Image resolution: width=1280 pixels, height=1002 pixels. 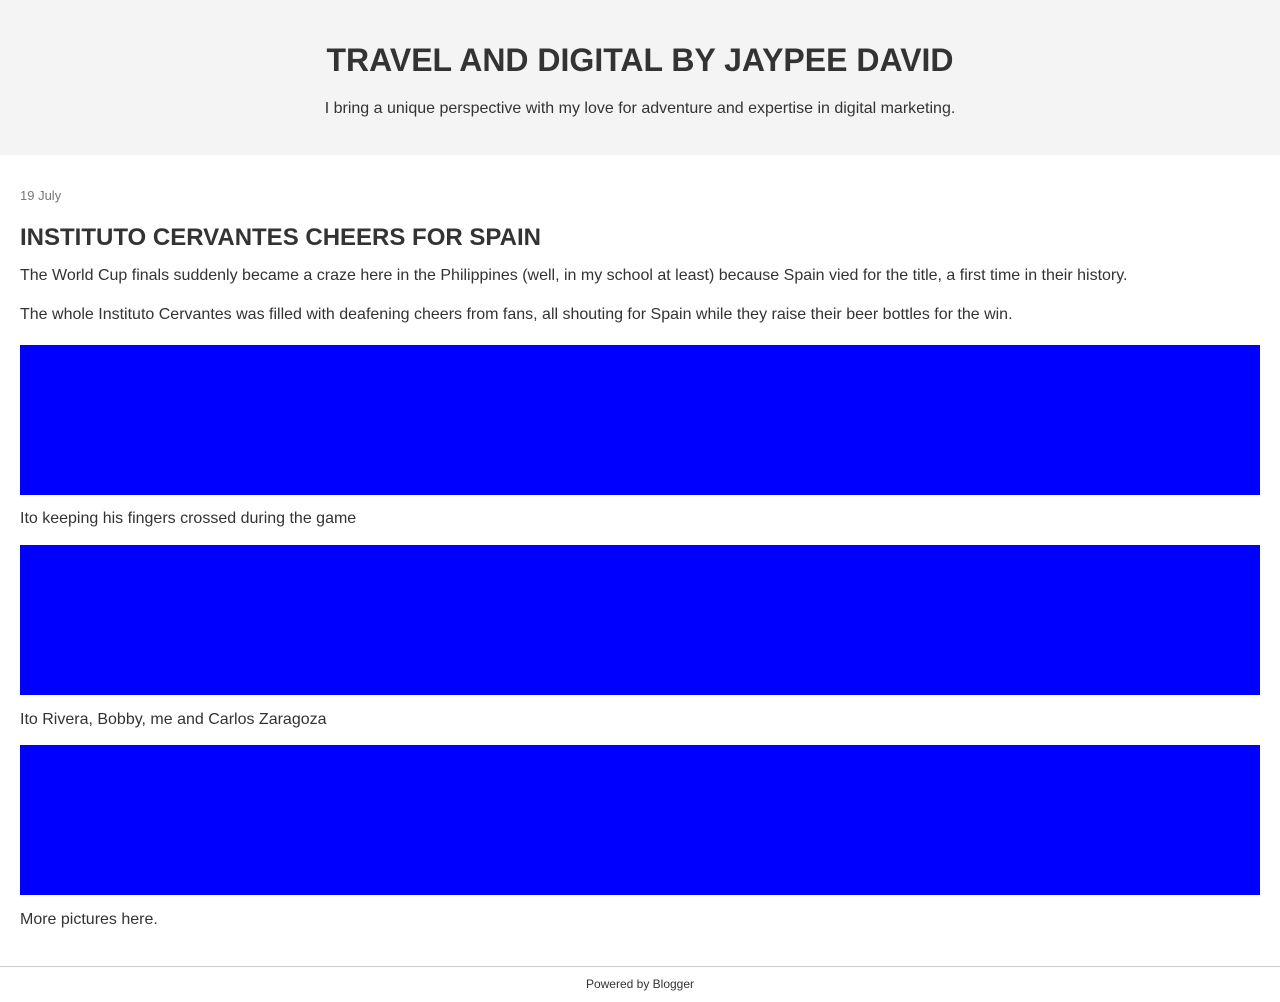 What do you see at coordinates (280, 238) in the screenshot?
I see `post-title: INSTITUTO CERVANTES CHEERS FOR SPAIN` at bounding box center [280, 238].